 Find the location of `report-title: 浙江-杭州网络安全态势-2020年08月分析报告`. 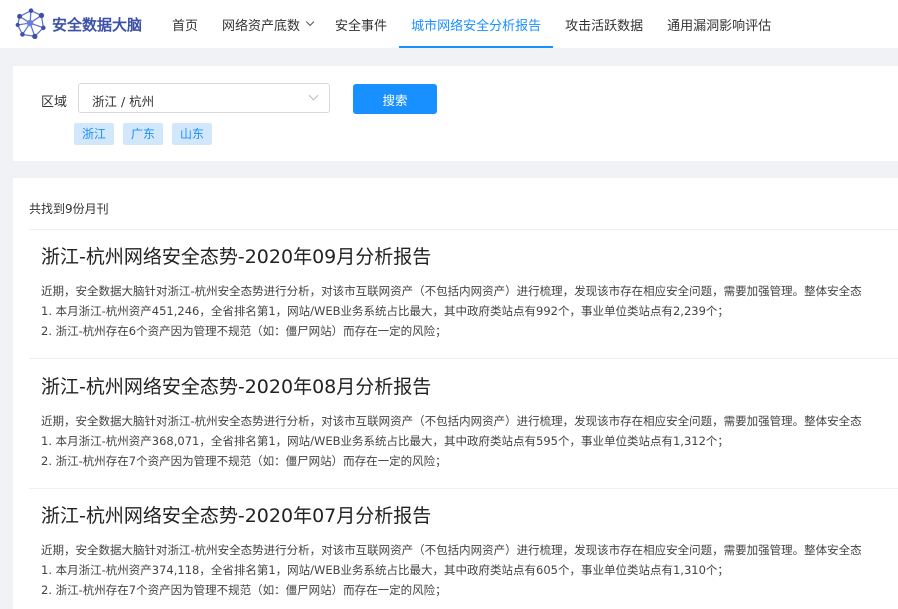

report-title: 浙江-杭州网络安全态势-2020年08月分析报告 is located at coordinates (469, 387).